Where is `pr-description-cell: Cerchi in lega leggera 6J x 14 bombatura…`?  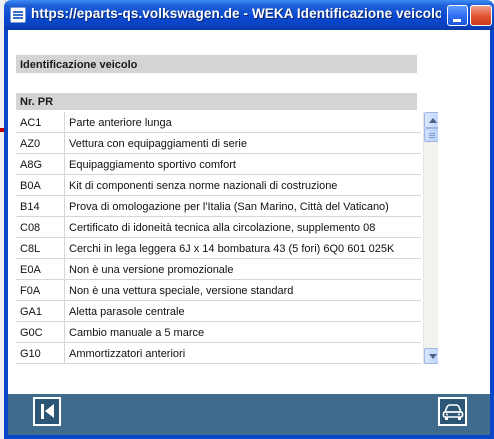 pr-description-cell: Cerchi in lega leggera 6J x 14 bombatura… is located at coordinates (232, 249).